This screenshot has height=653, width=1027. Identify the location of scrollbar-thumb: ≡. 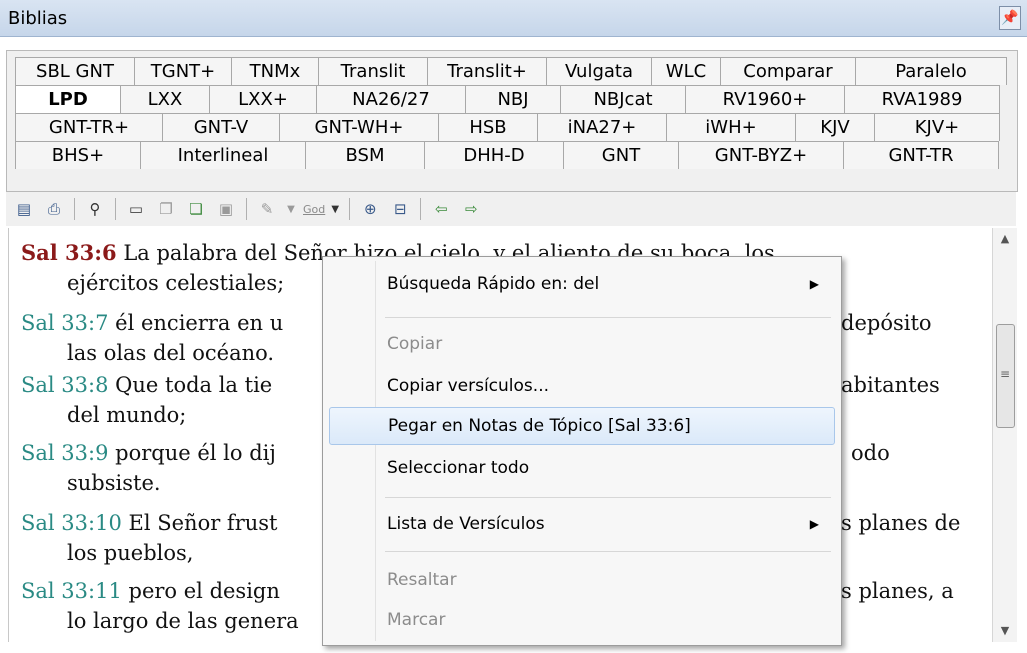
(1005, 376).